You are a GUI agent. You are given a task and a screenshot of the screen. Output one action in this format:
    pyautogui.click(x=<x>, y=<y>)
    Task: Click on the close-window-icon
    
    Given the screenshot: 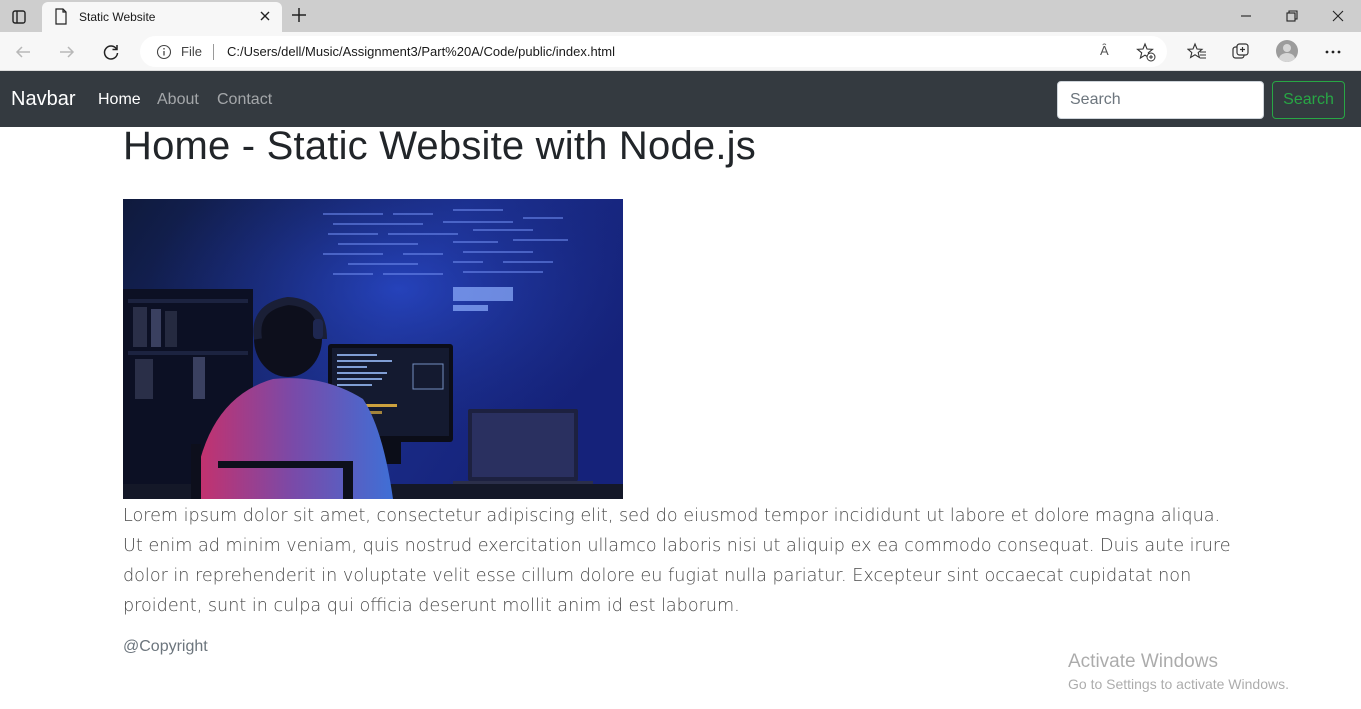 What is the action you would take?
    pyautogui.click(x=1338, y=16)
    